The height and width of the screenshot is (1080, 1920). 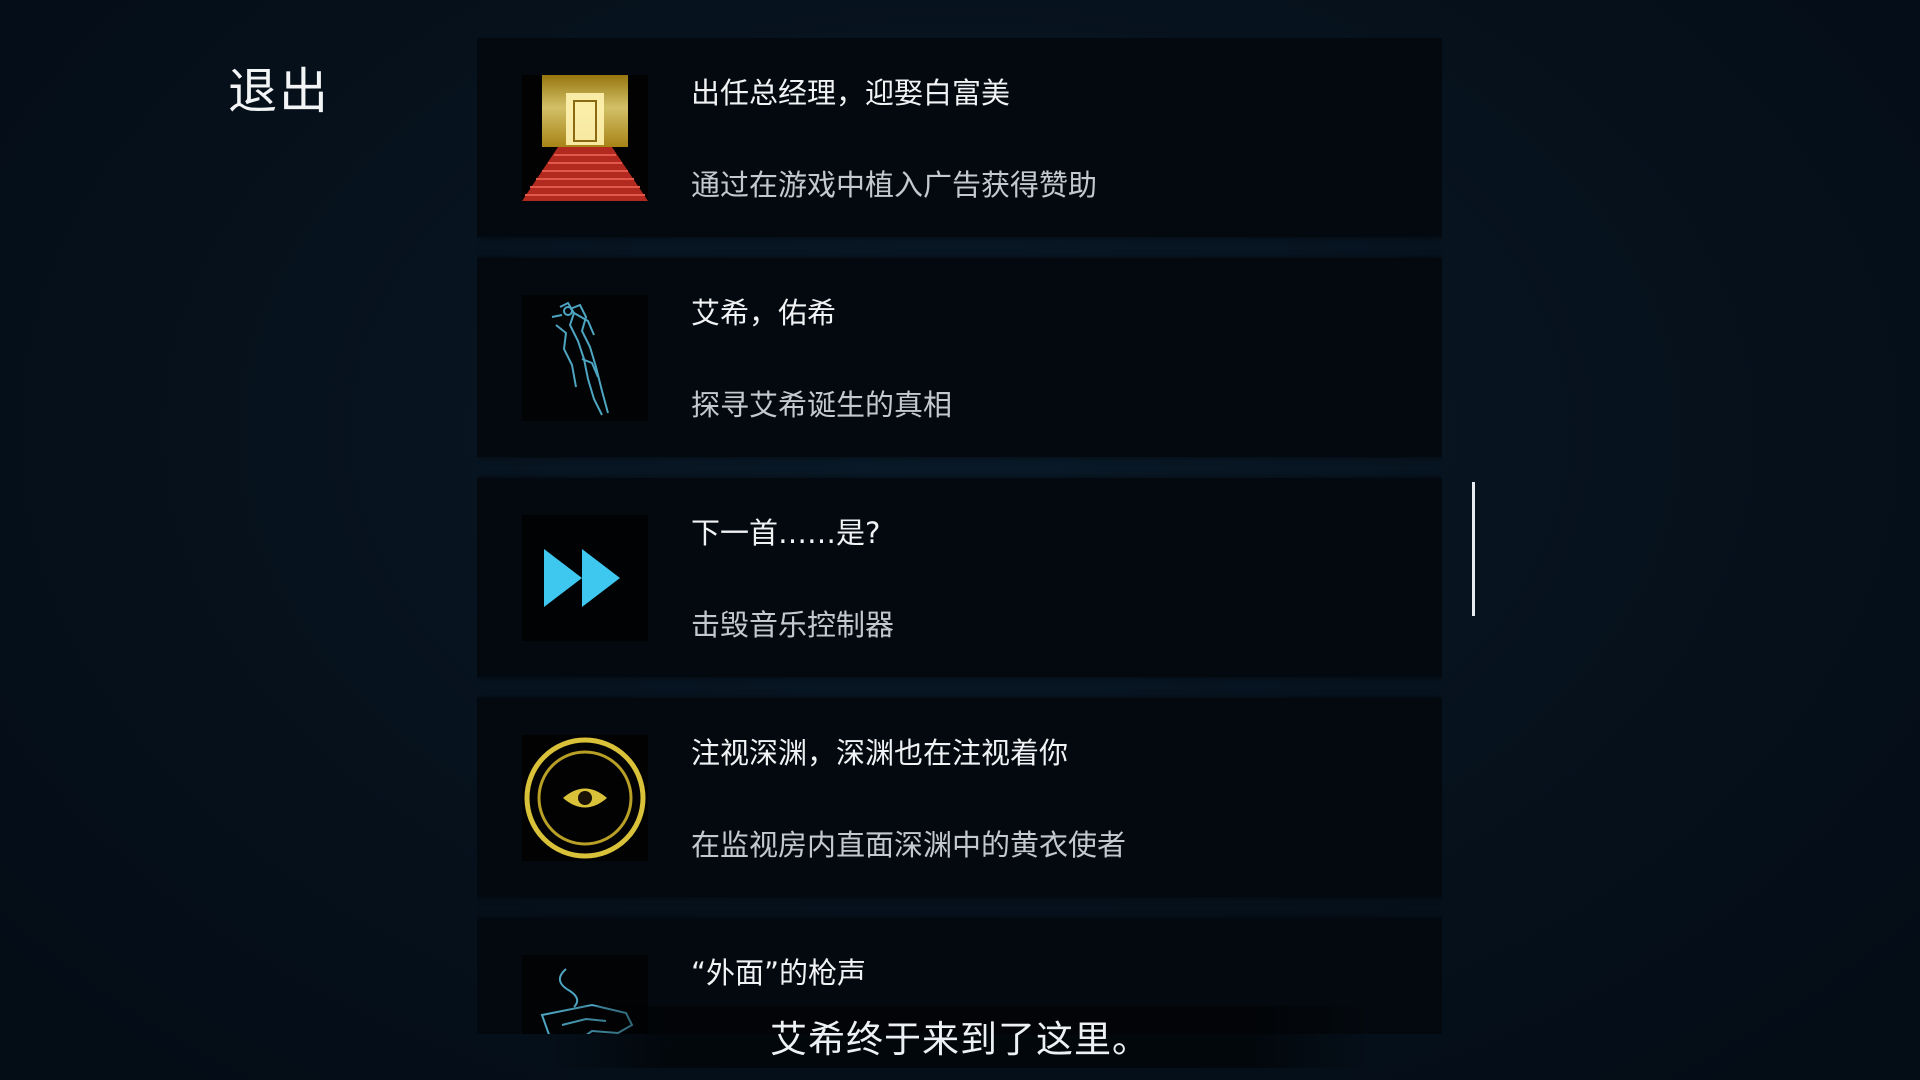 What do you see at coordinates (960, 1039) in the screenshot?
I see `dialogue-subtitle: 艾希终于来到了这里。` at bounding box center [960, 1039].